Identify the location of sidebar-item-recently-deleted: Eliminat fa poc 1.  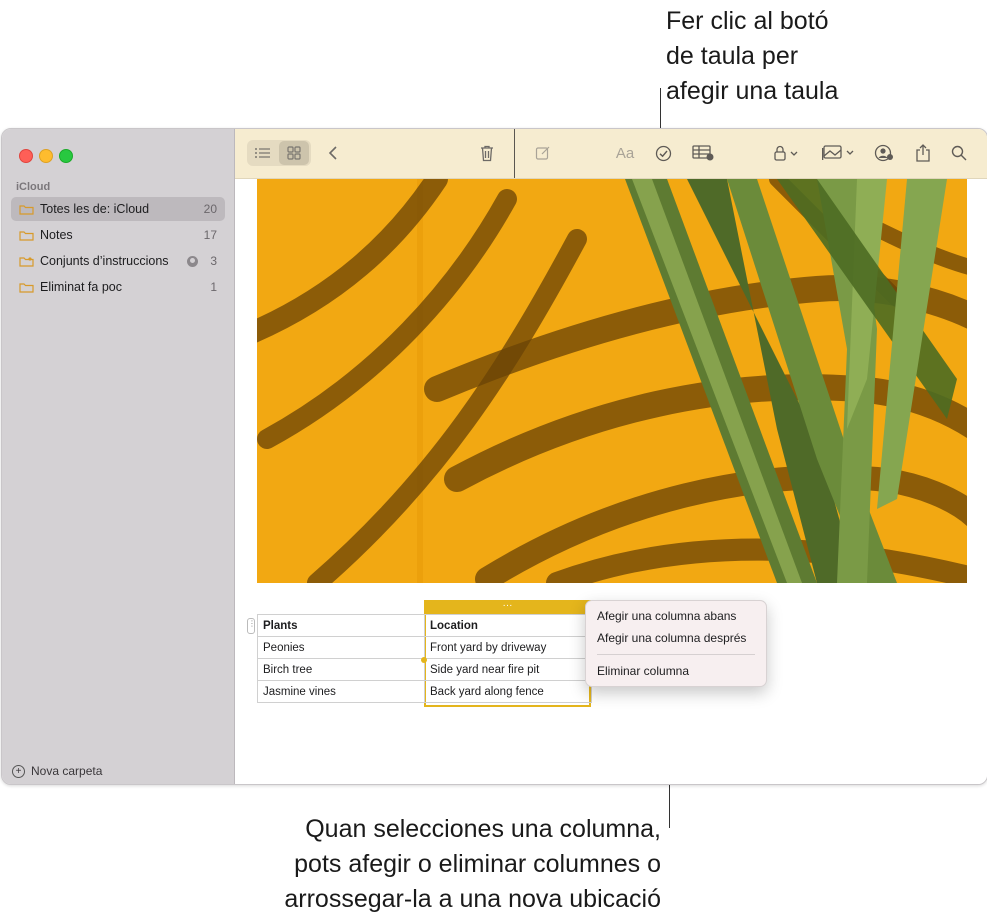
(118, 287).